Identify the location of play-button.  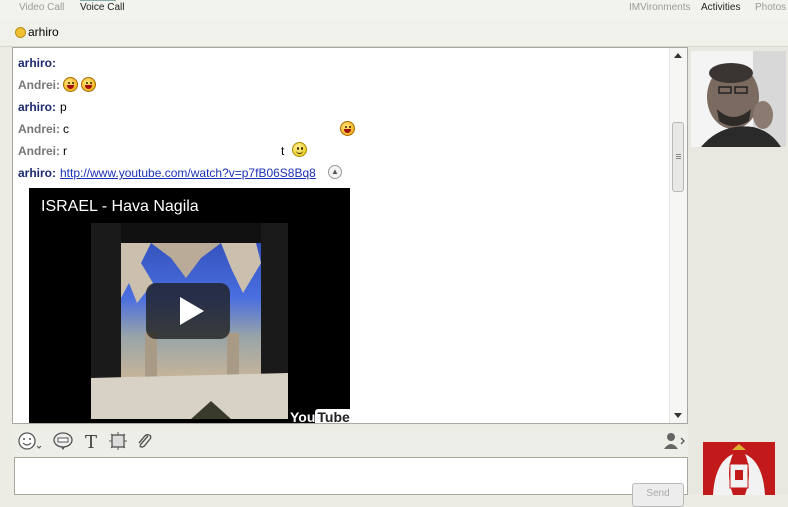
(188, 311).